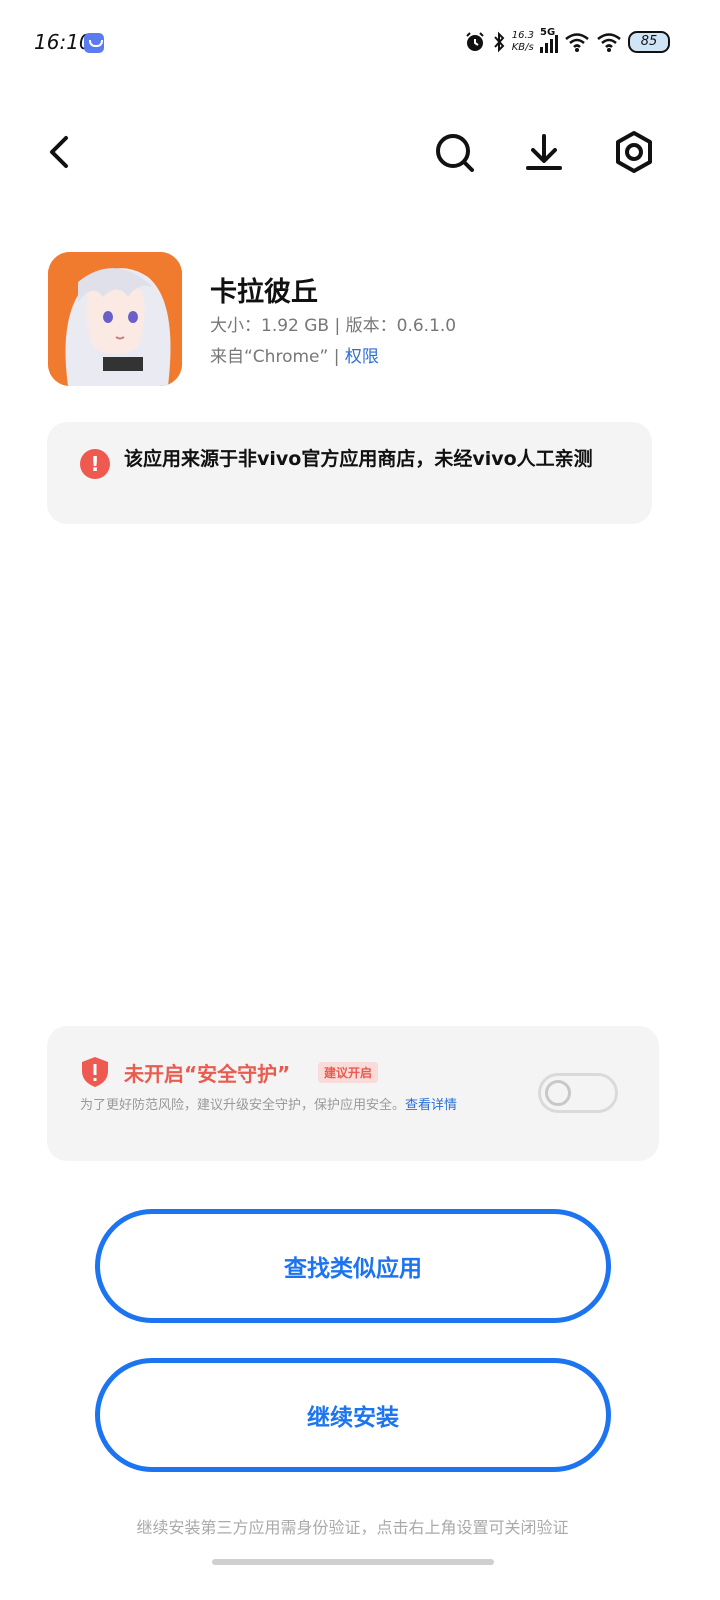 The height and width of the screenshot is (1600, 720). Describe the element at coordinates (558, 1093) in the screenshot. I see `toggle-knob` at that location.